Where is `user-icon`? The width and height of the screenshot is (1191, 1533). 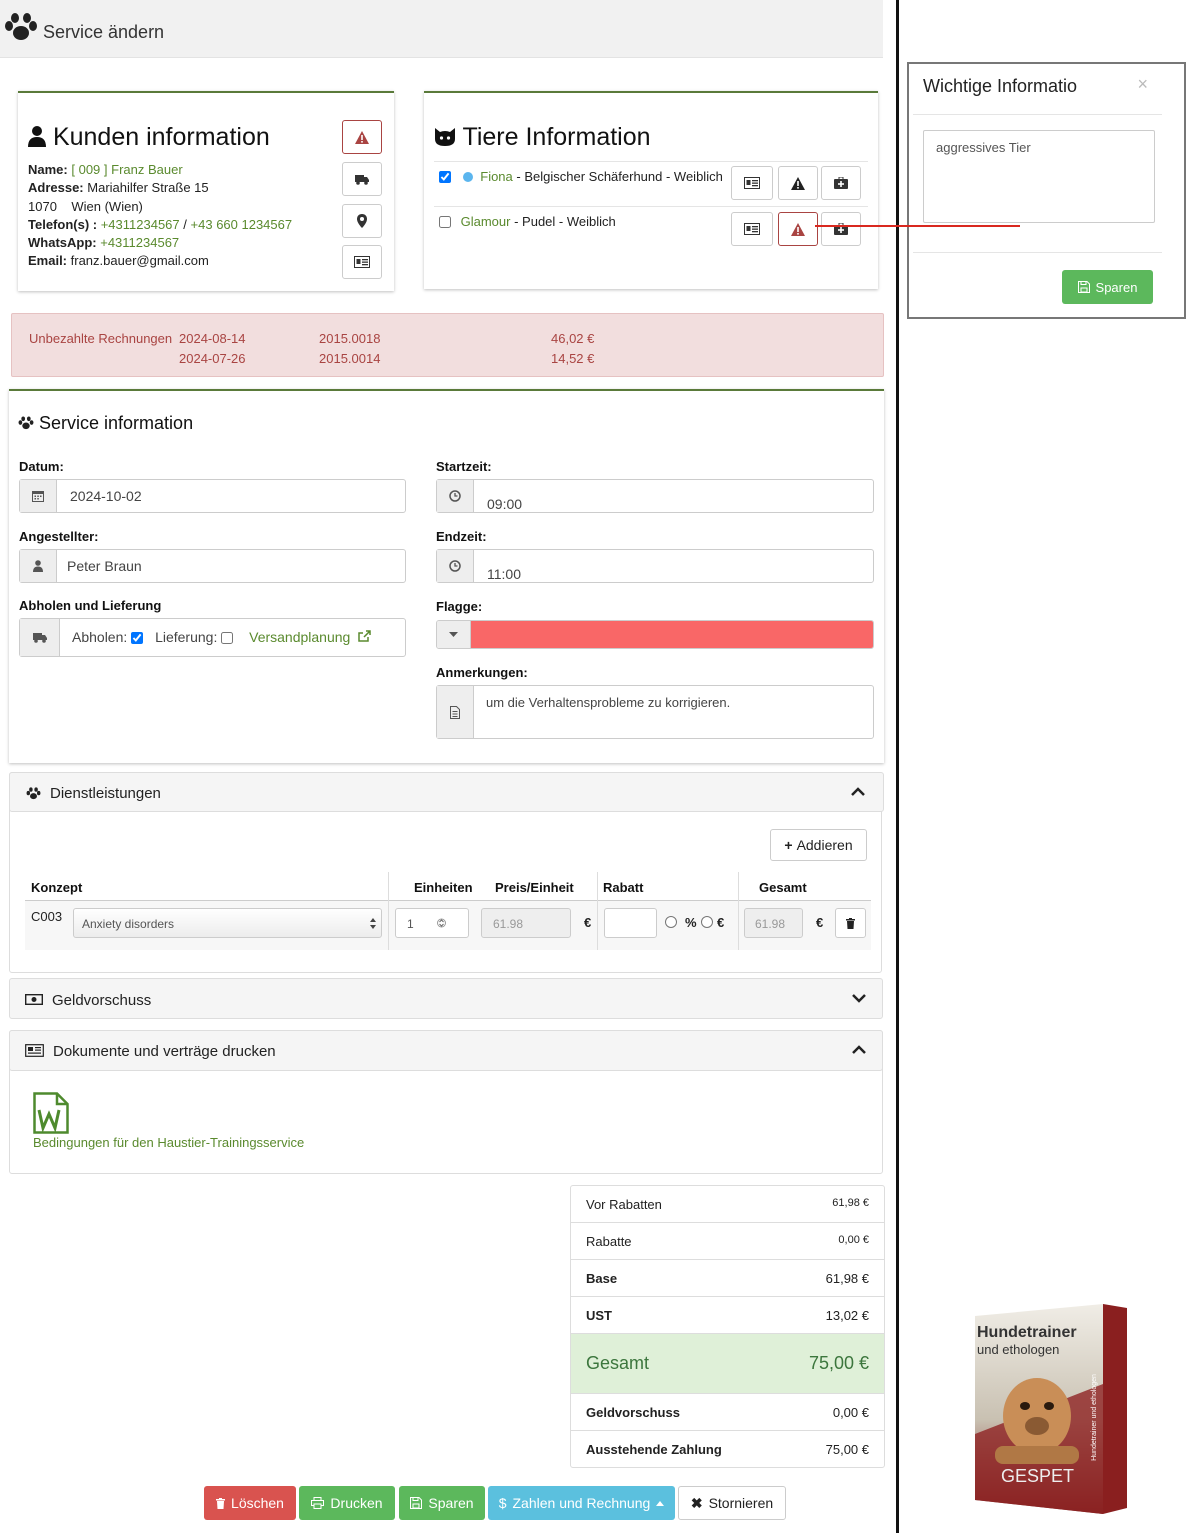
user-icon is located at coordinates (37, 139).